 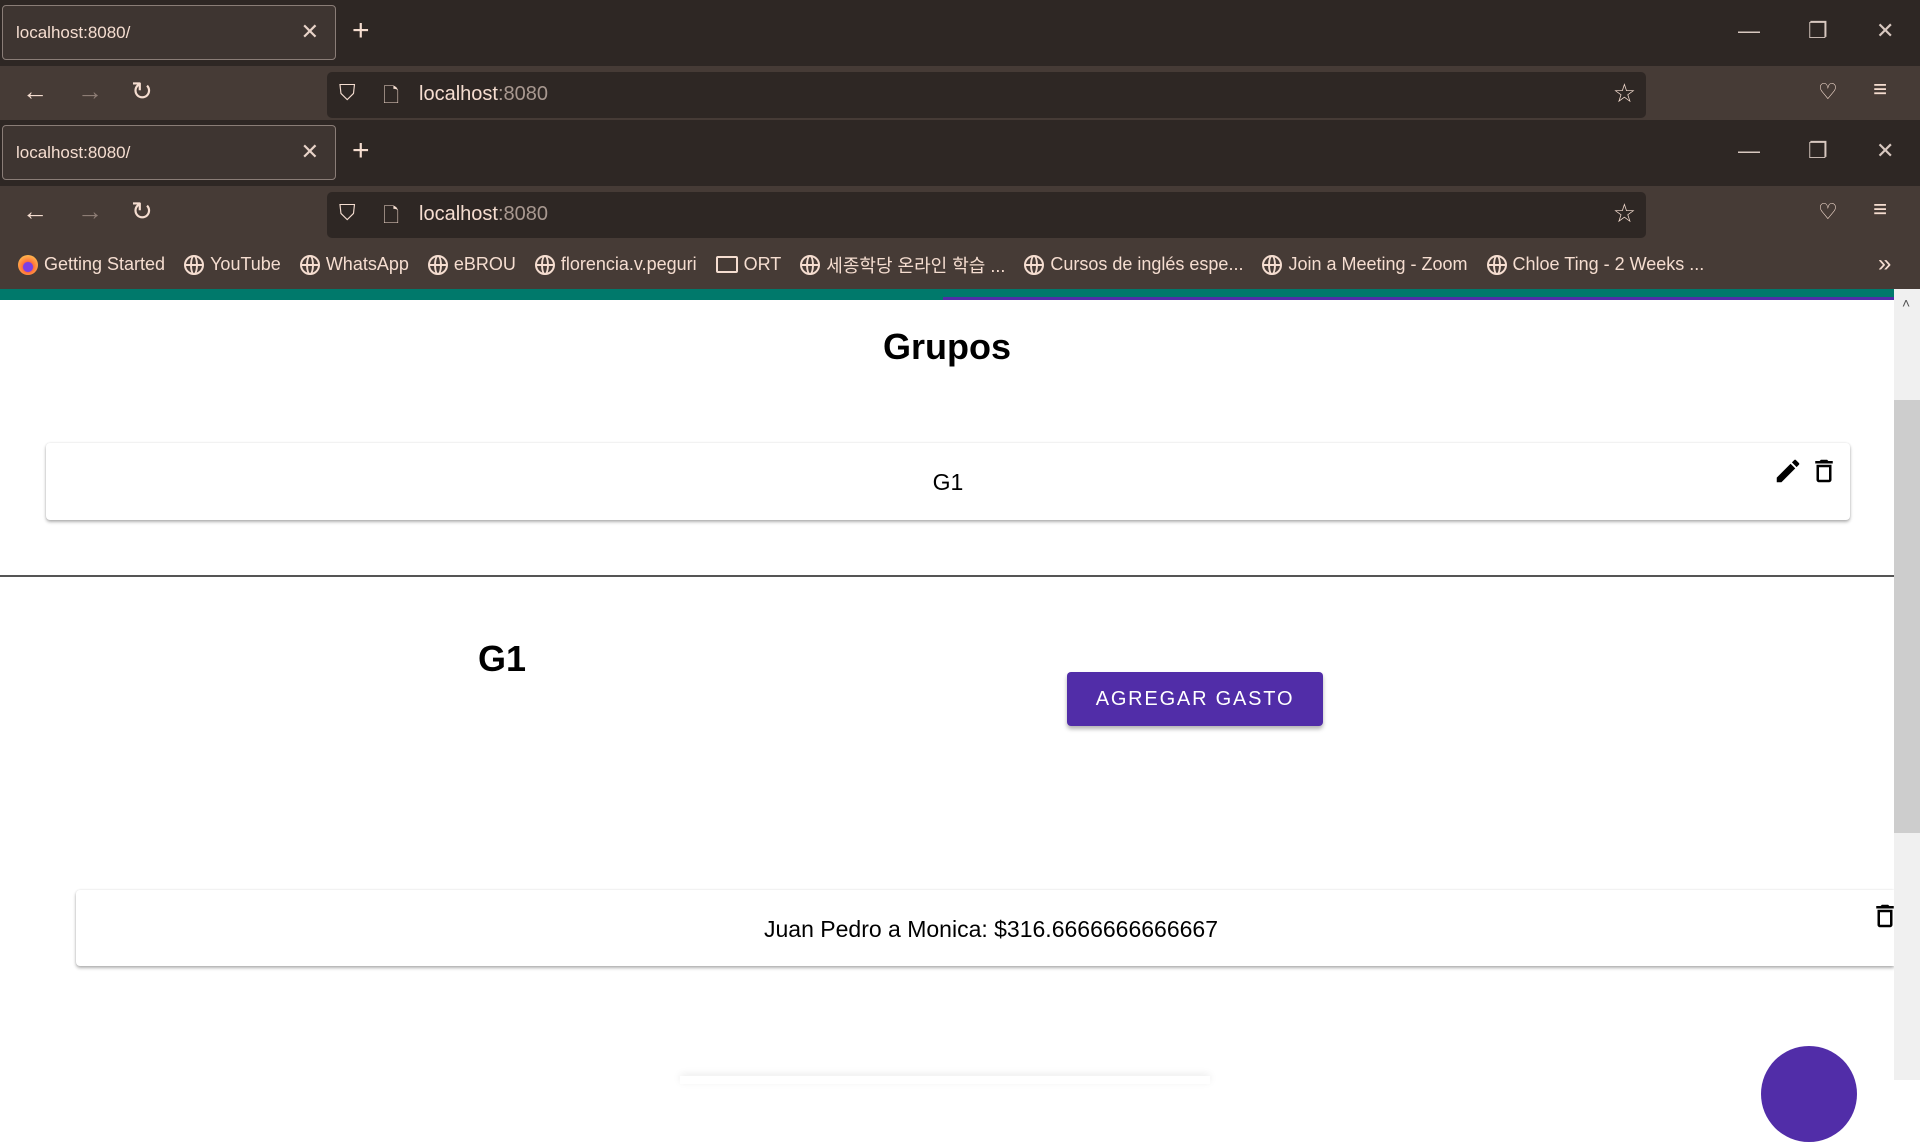 I want to click on bookmark-getting-started: Getting Started, so click(x=91, y=264).